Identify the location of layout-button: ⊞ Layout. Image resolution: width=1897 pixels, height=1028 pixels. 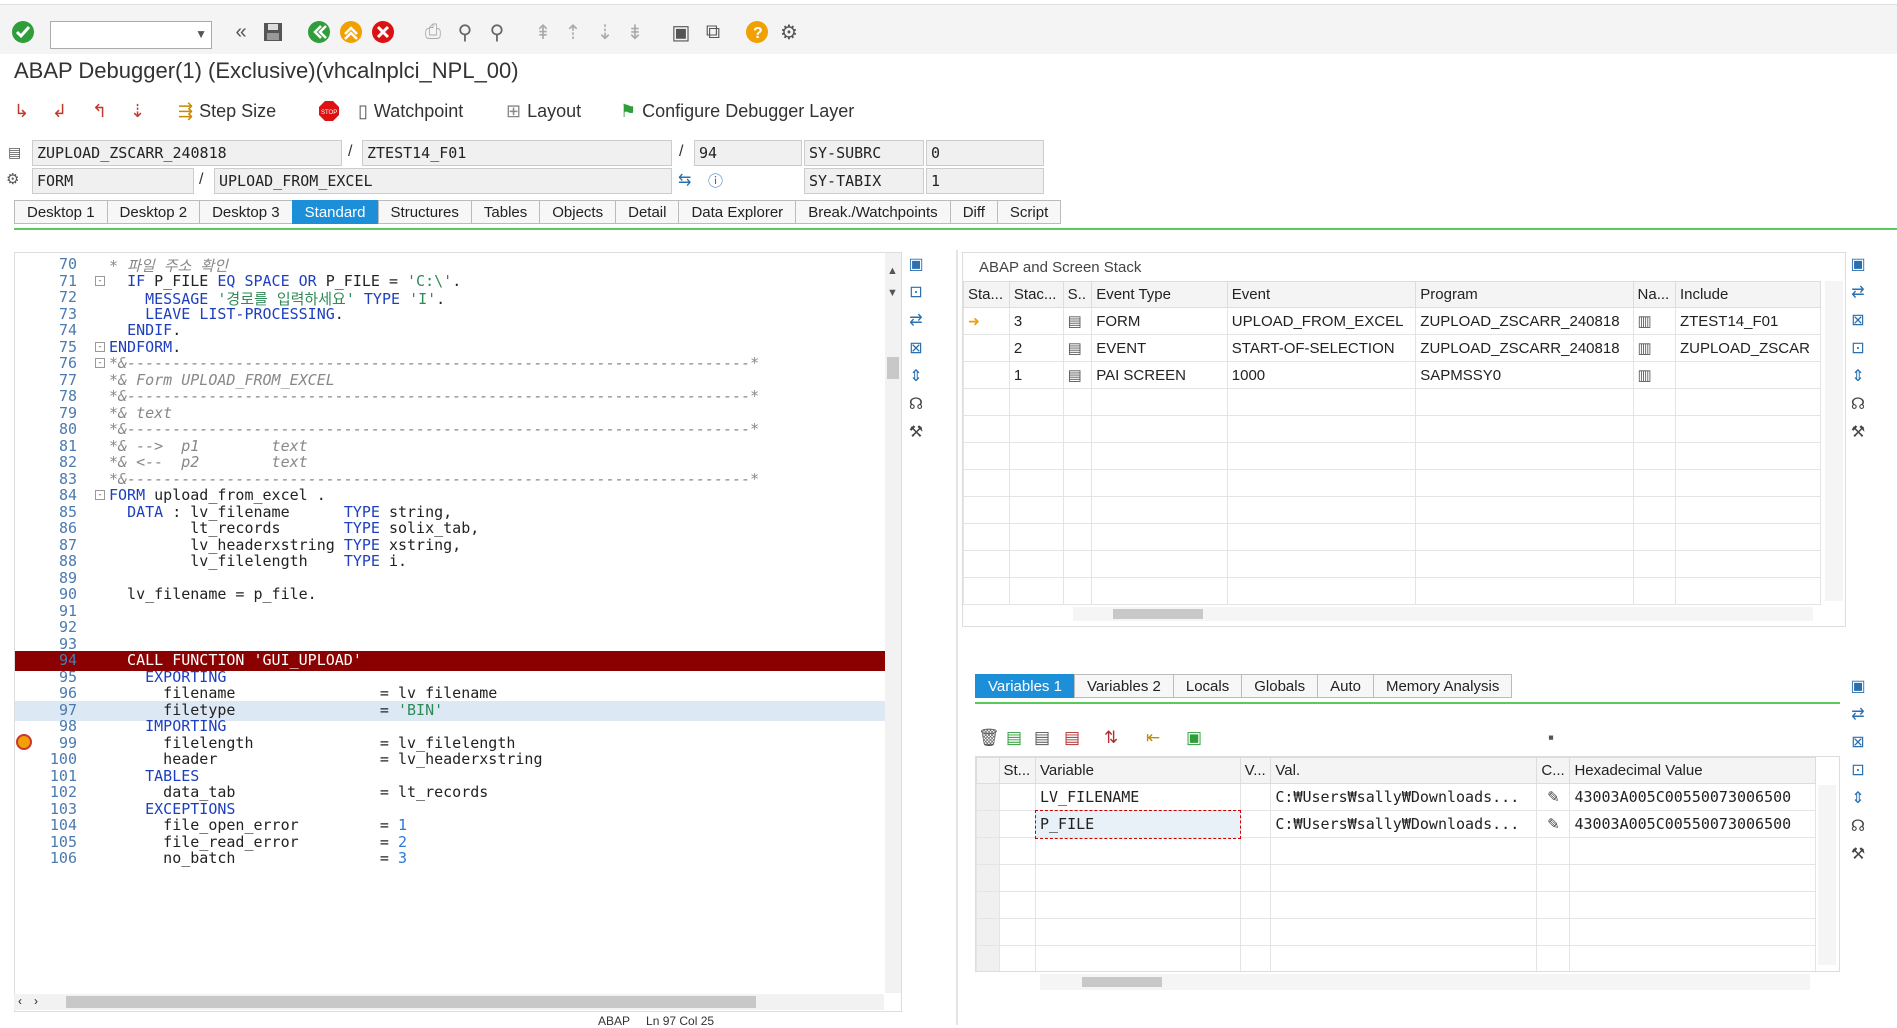
(543, 111).